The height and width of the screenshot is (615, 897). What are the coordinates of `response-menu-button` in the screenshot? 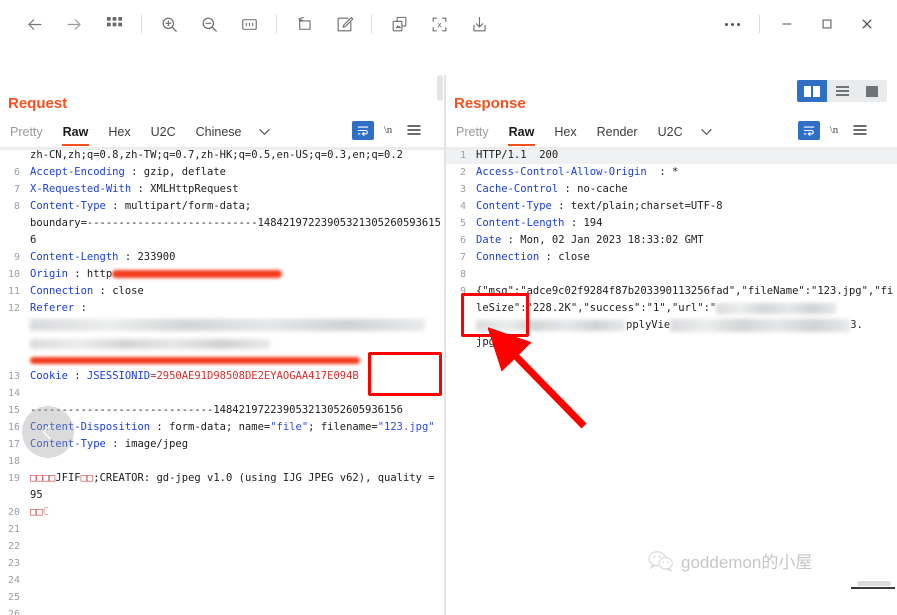 It's located at (860, 130).